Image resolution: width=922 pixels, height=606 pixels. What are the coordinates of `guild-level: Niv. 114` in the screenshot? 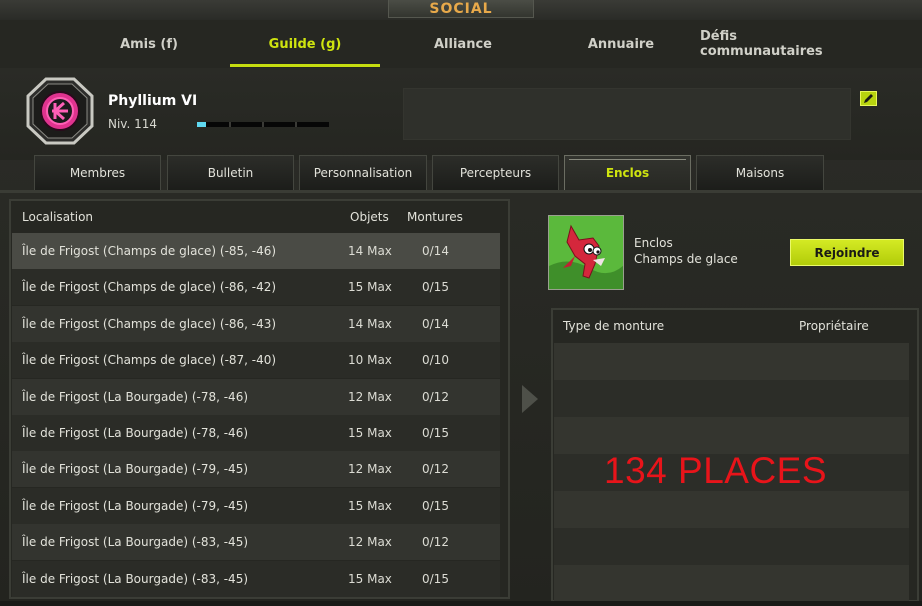 It's located at (133, 124).